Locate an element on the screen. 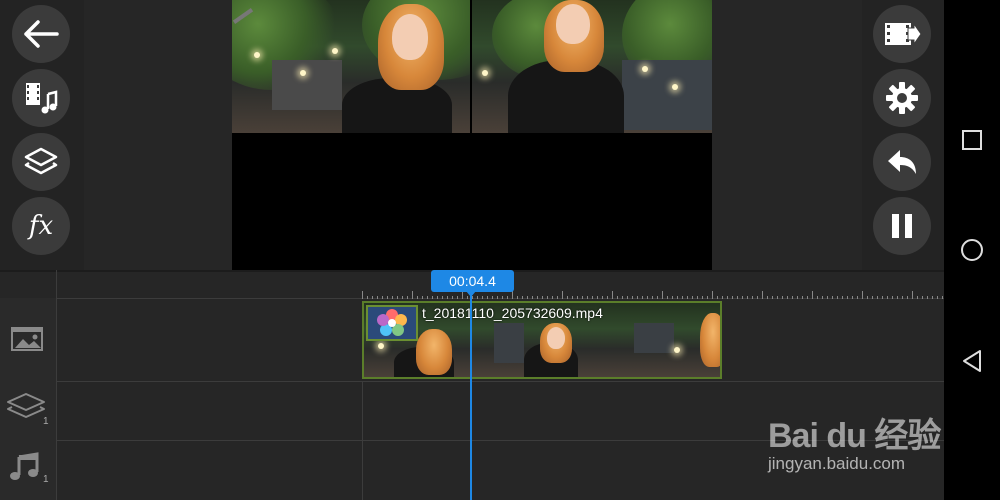 Image resolution: width=1000 pixels, height=500 pixels. recents-button is located at coordinates (972, 142).